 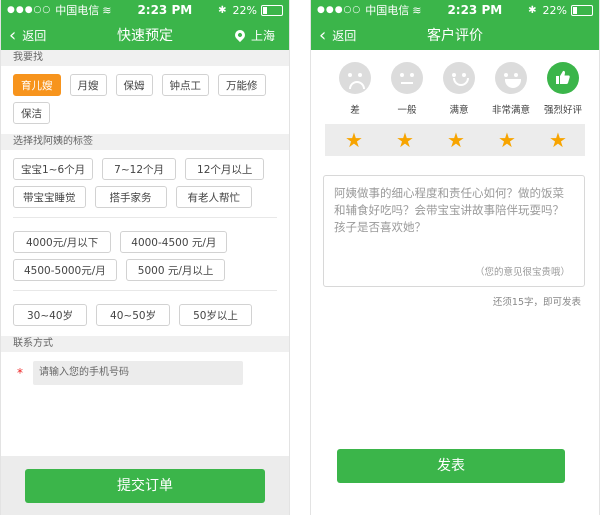 I want to click on section-find-header: 我要找, so click(x=145, y=58).